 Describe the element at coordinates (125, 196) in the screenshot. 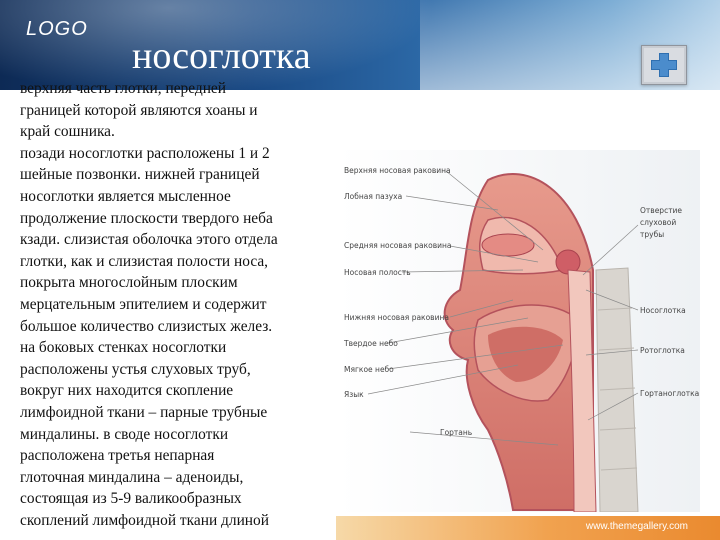

I see `text-line: носоглотки является мысленное` at that location.